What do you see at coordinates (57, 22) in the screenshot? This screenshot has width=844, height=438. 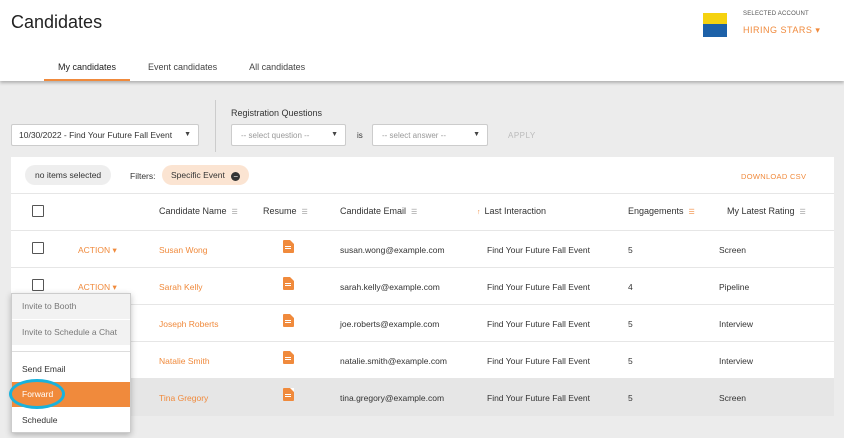 I see `page-title: Candidates` at bounding box center [57, 22].